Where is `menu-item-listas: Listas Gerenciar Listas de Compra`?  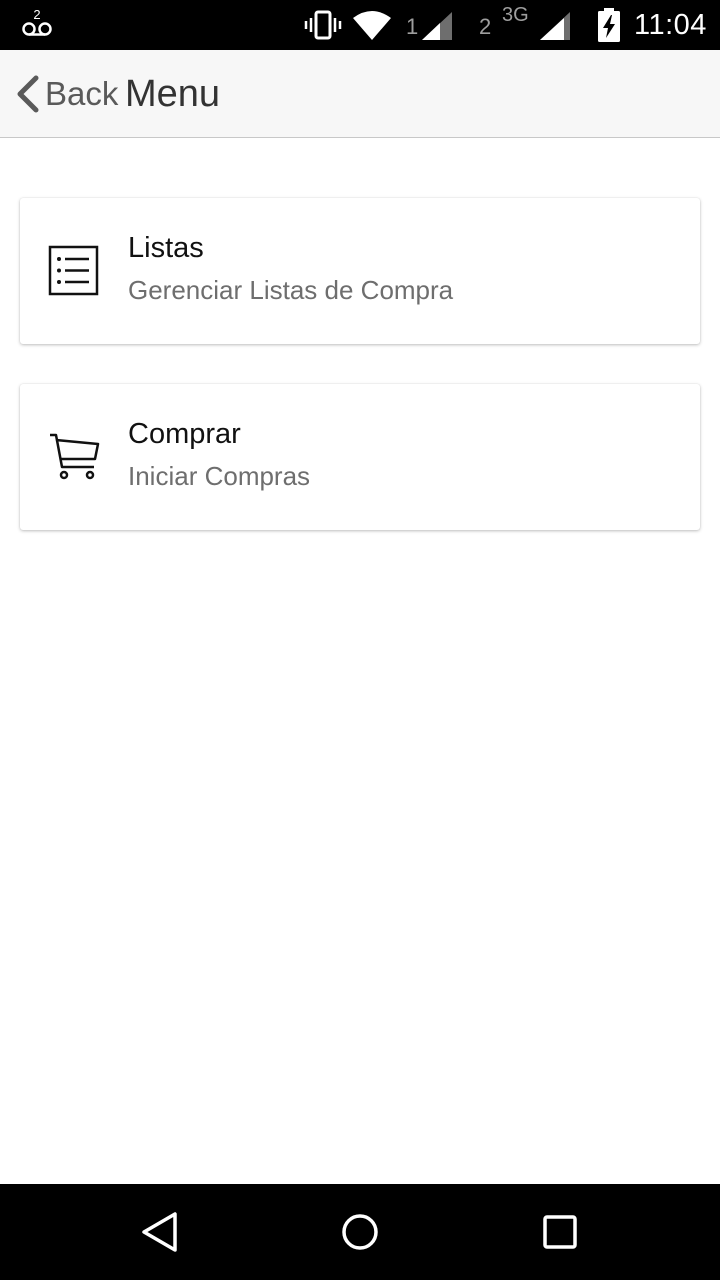
menu-item-listas: Listas Gerenciar Listas de Compra is located at coordinates (360, 271).